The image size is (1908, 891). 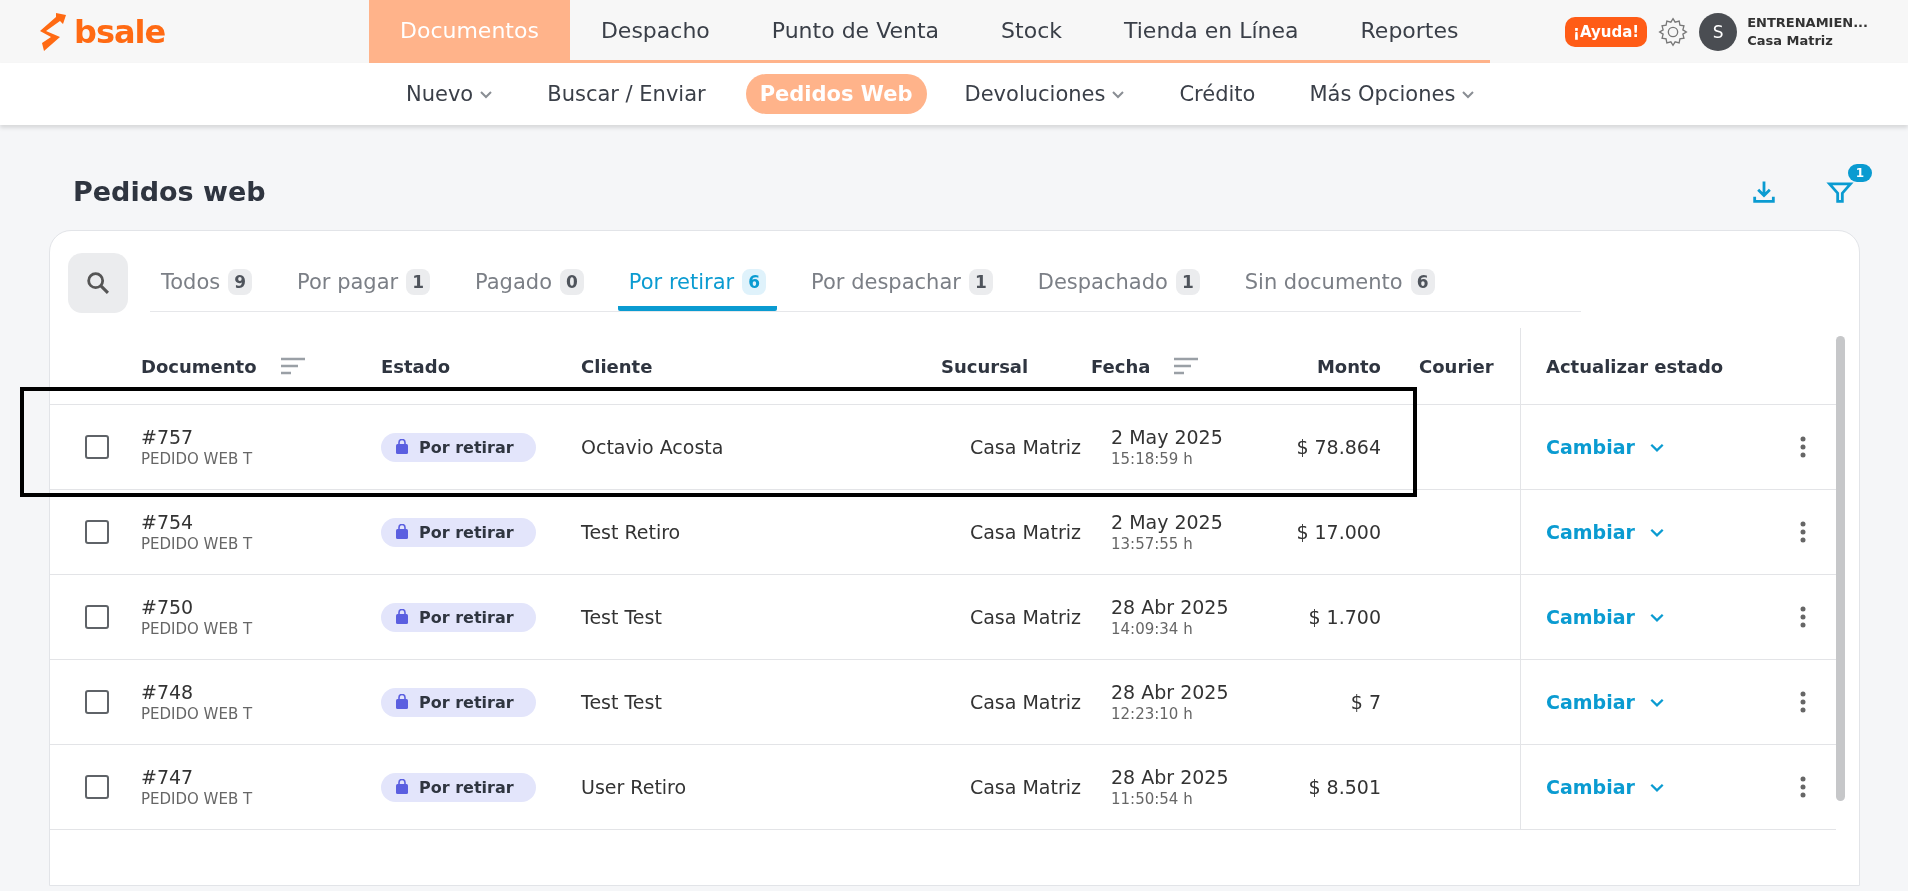 I want to click on column-header: Cliente, so click(x=617, y=366).